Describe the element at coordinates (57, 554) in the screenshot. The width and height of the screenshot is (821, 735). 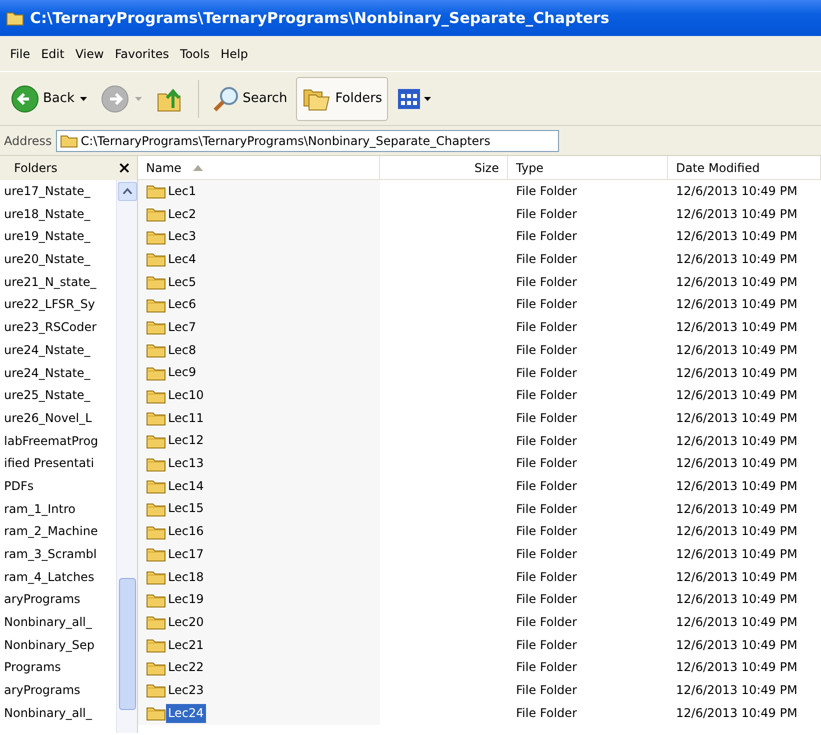
I see `folder-tree-item: ram_3_Scrambl` at that location.